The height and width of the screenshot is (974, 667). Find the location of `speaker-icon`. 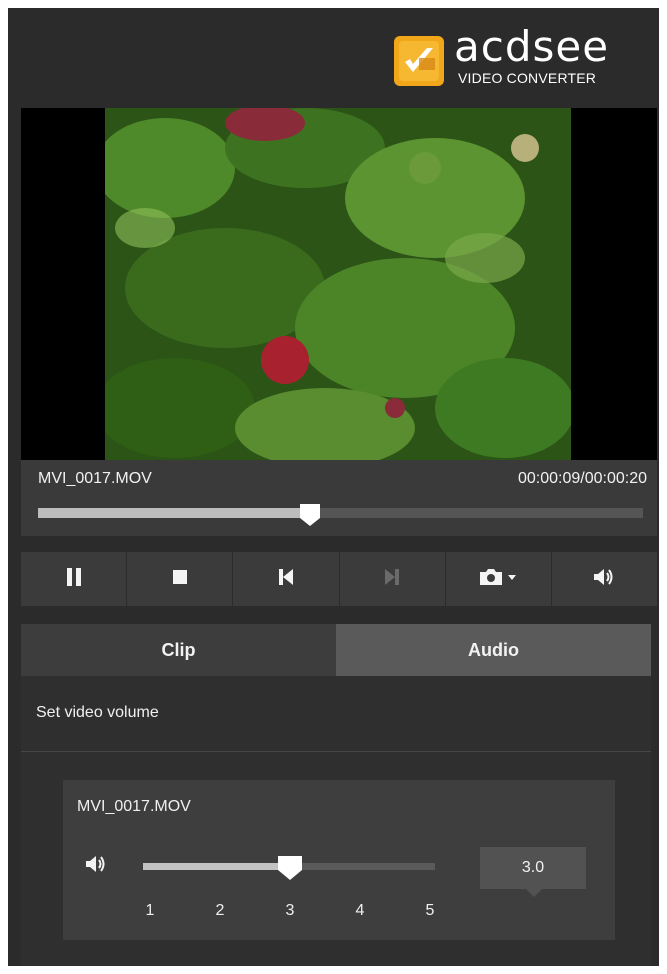

speaker-icon is located at coordinates (604, 579).